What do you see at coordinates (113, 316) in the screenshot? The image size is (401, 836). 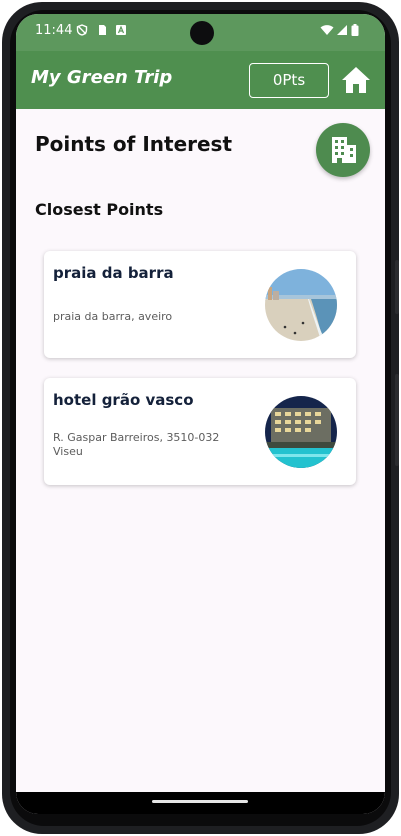 I see `point-address: praia da barra, aveiro` at bounding box center [113, 316].